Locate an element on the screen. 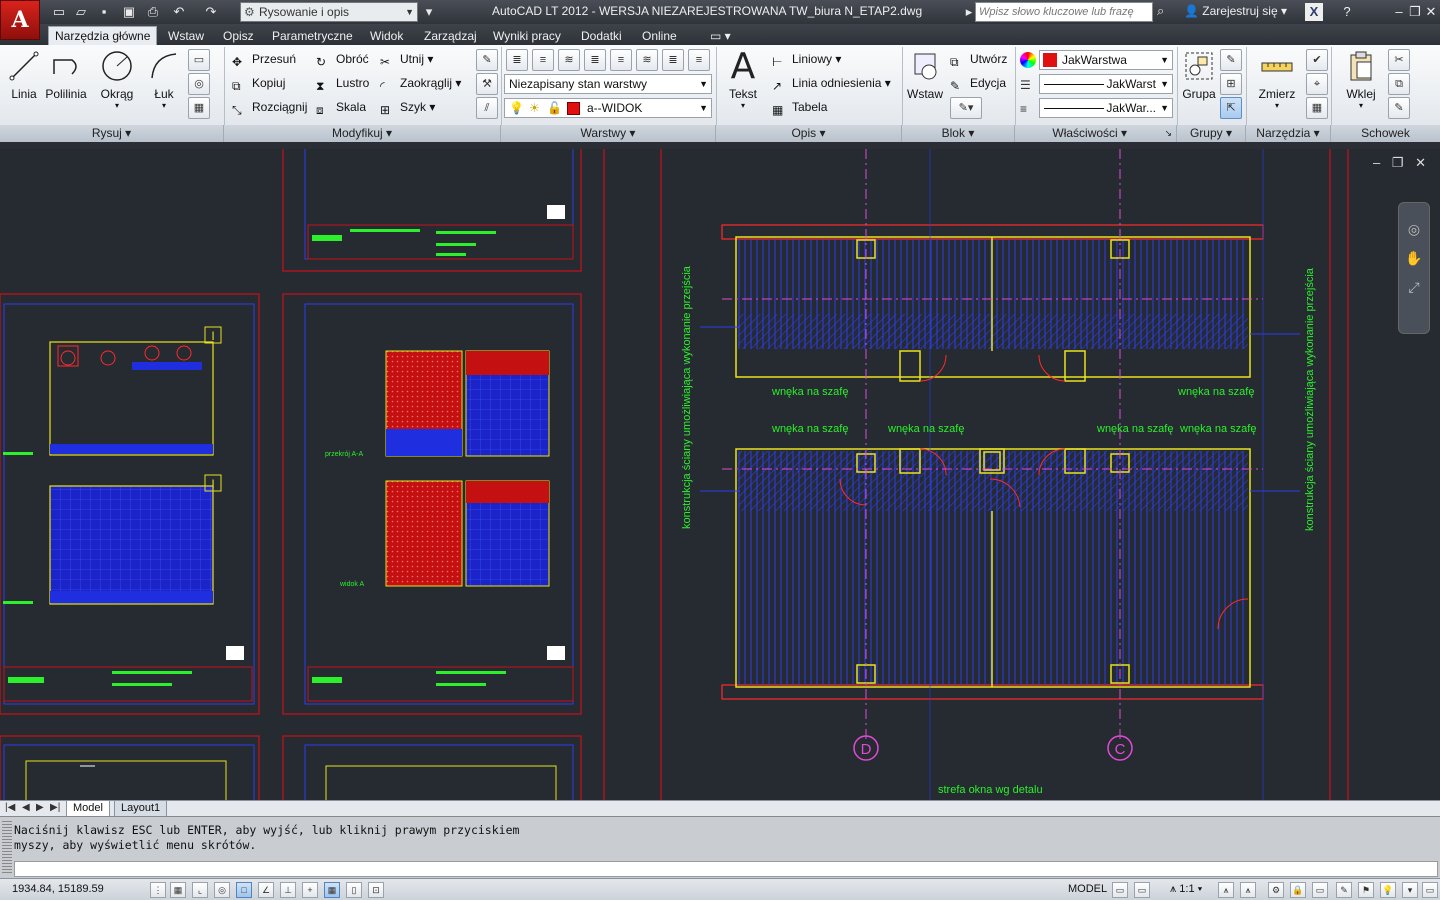  dyn-icon: ▦ is located at coordinates (332, 890).